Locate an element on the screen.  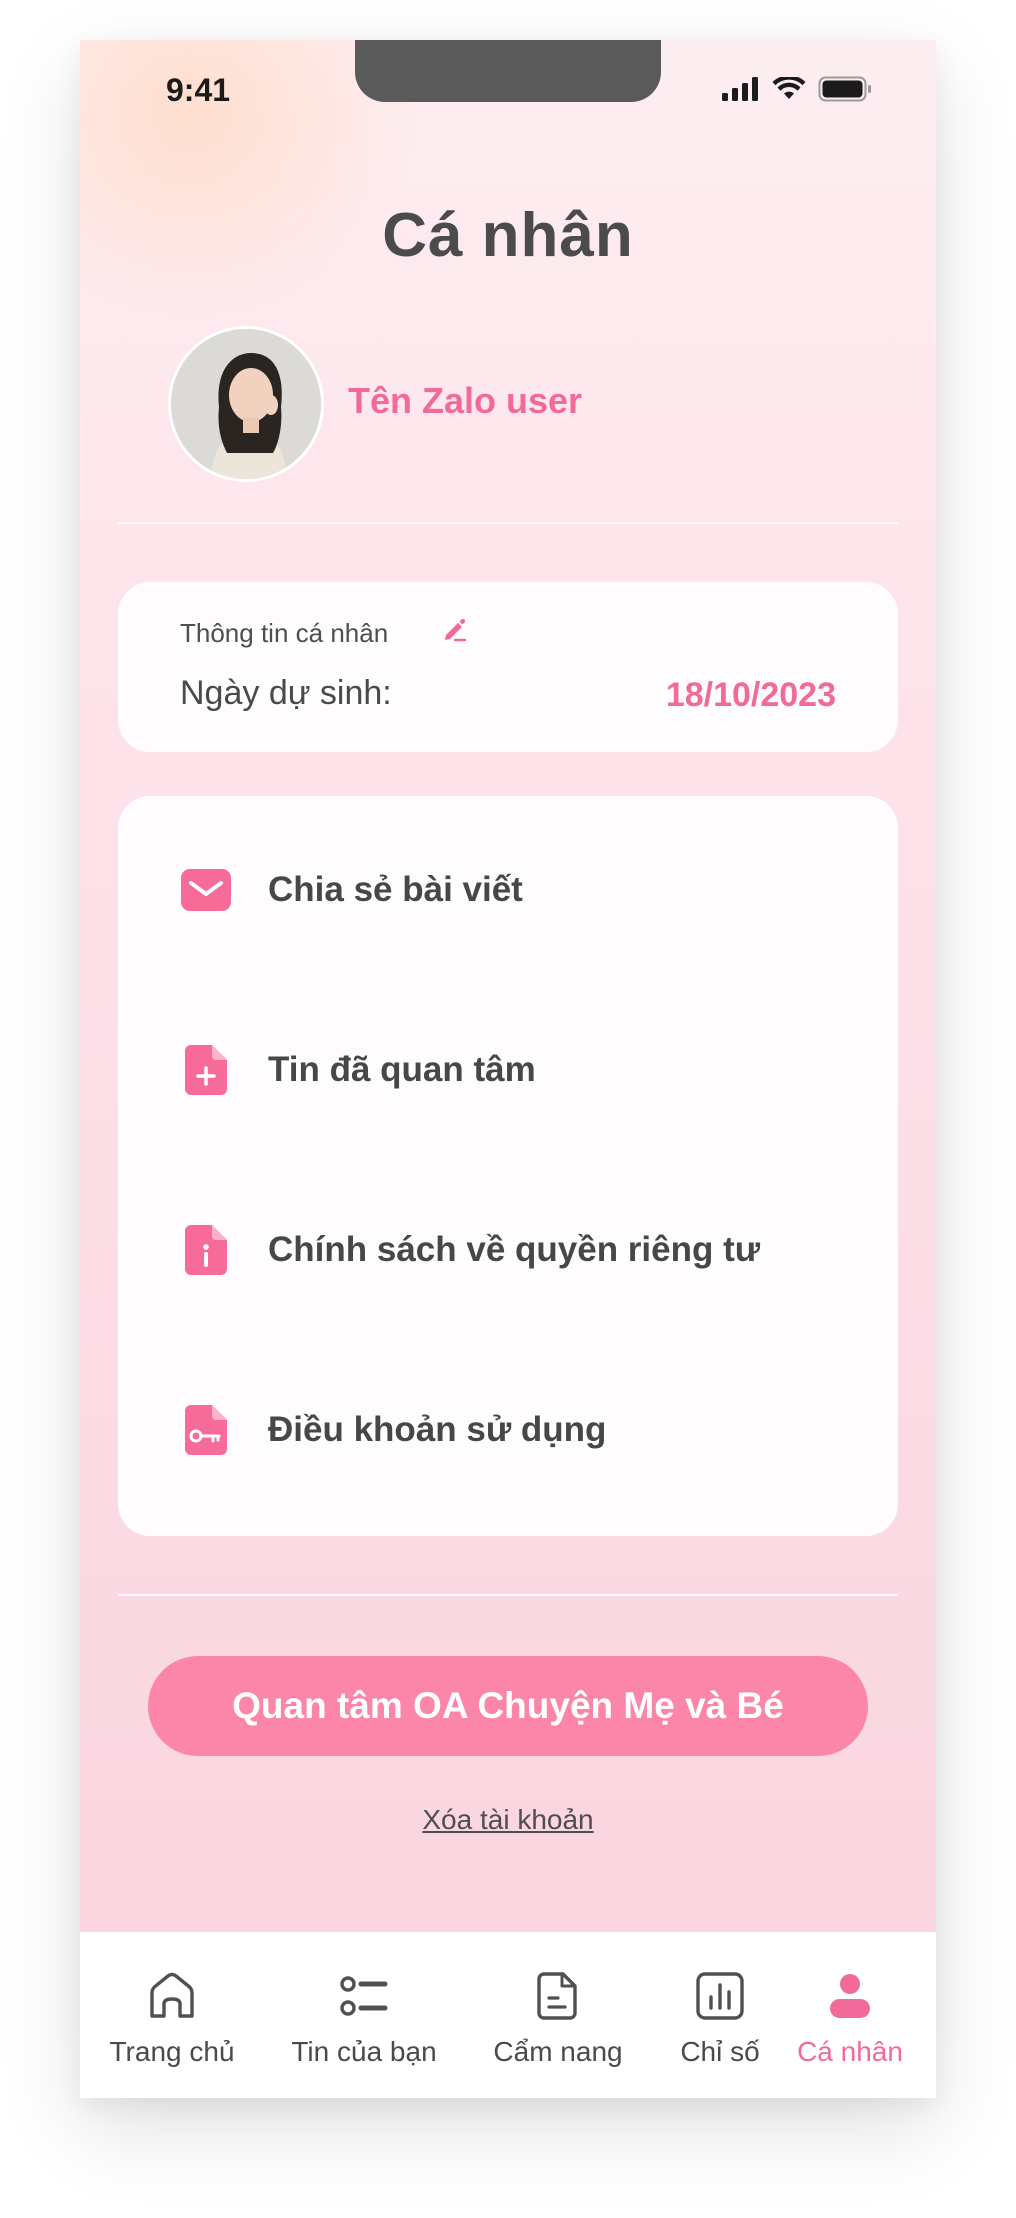
menu-item-label: Tin đã quan tâm is located at coordinates (402, 1069).